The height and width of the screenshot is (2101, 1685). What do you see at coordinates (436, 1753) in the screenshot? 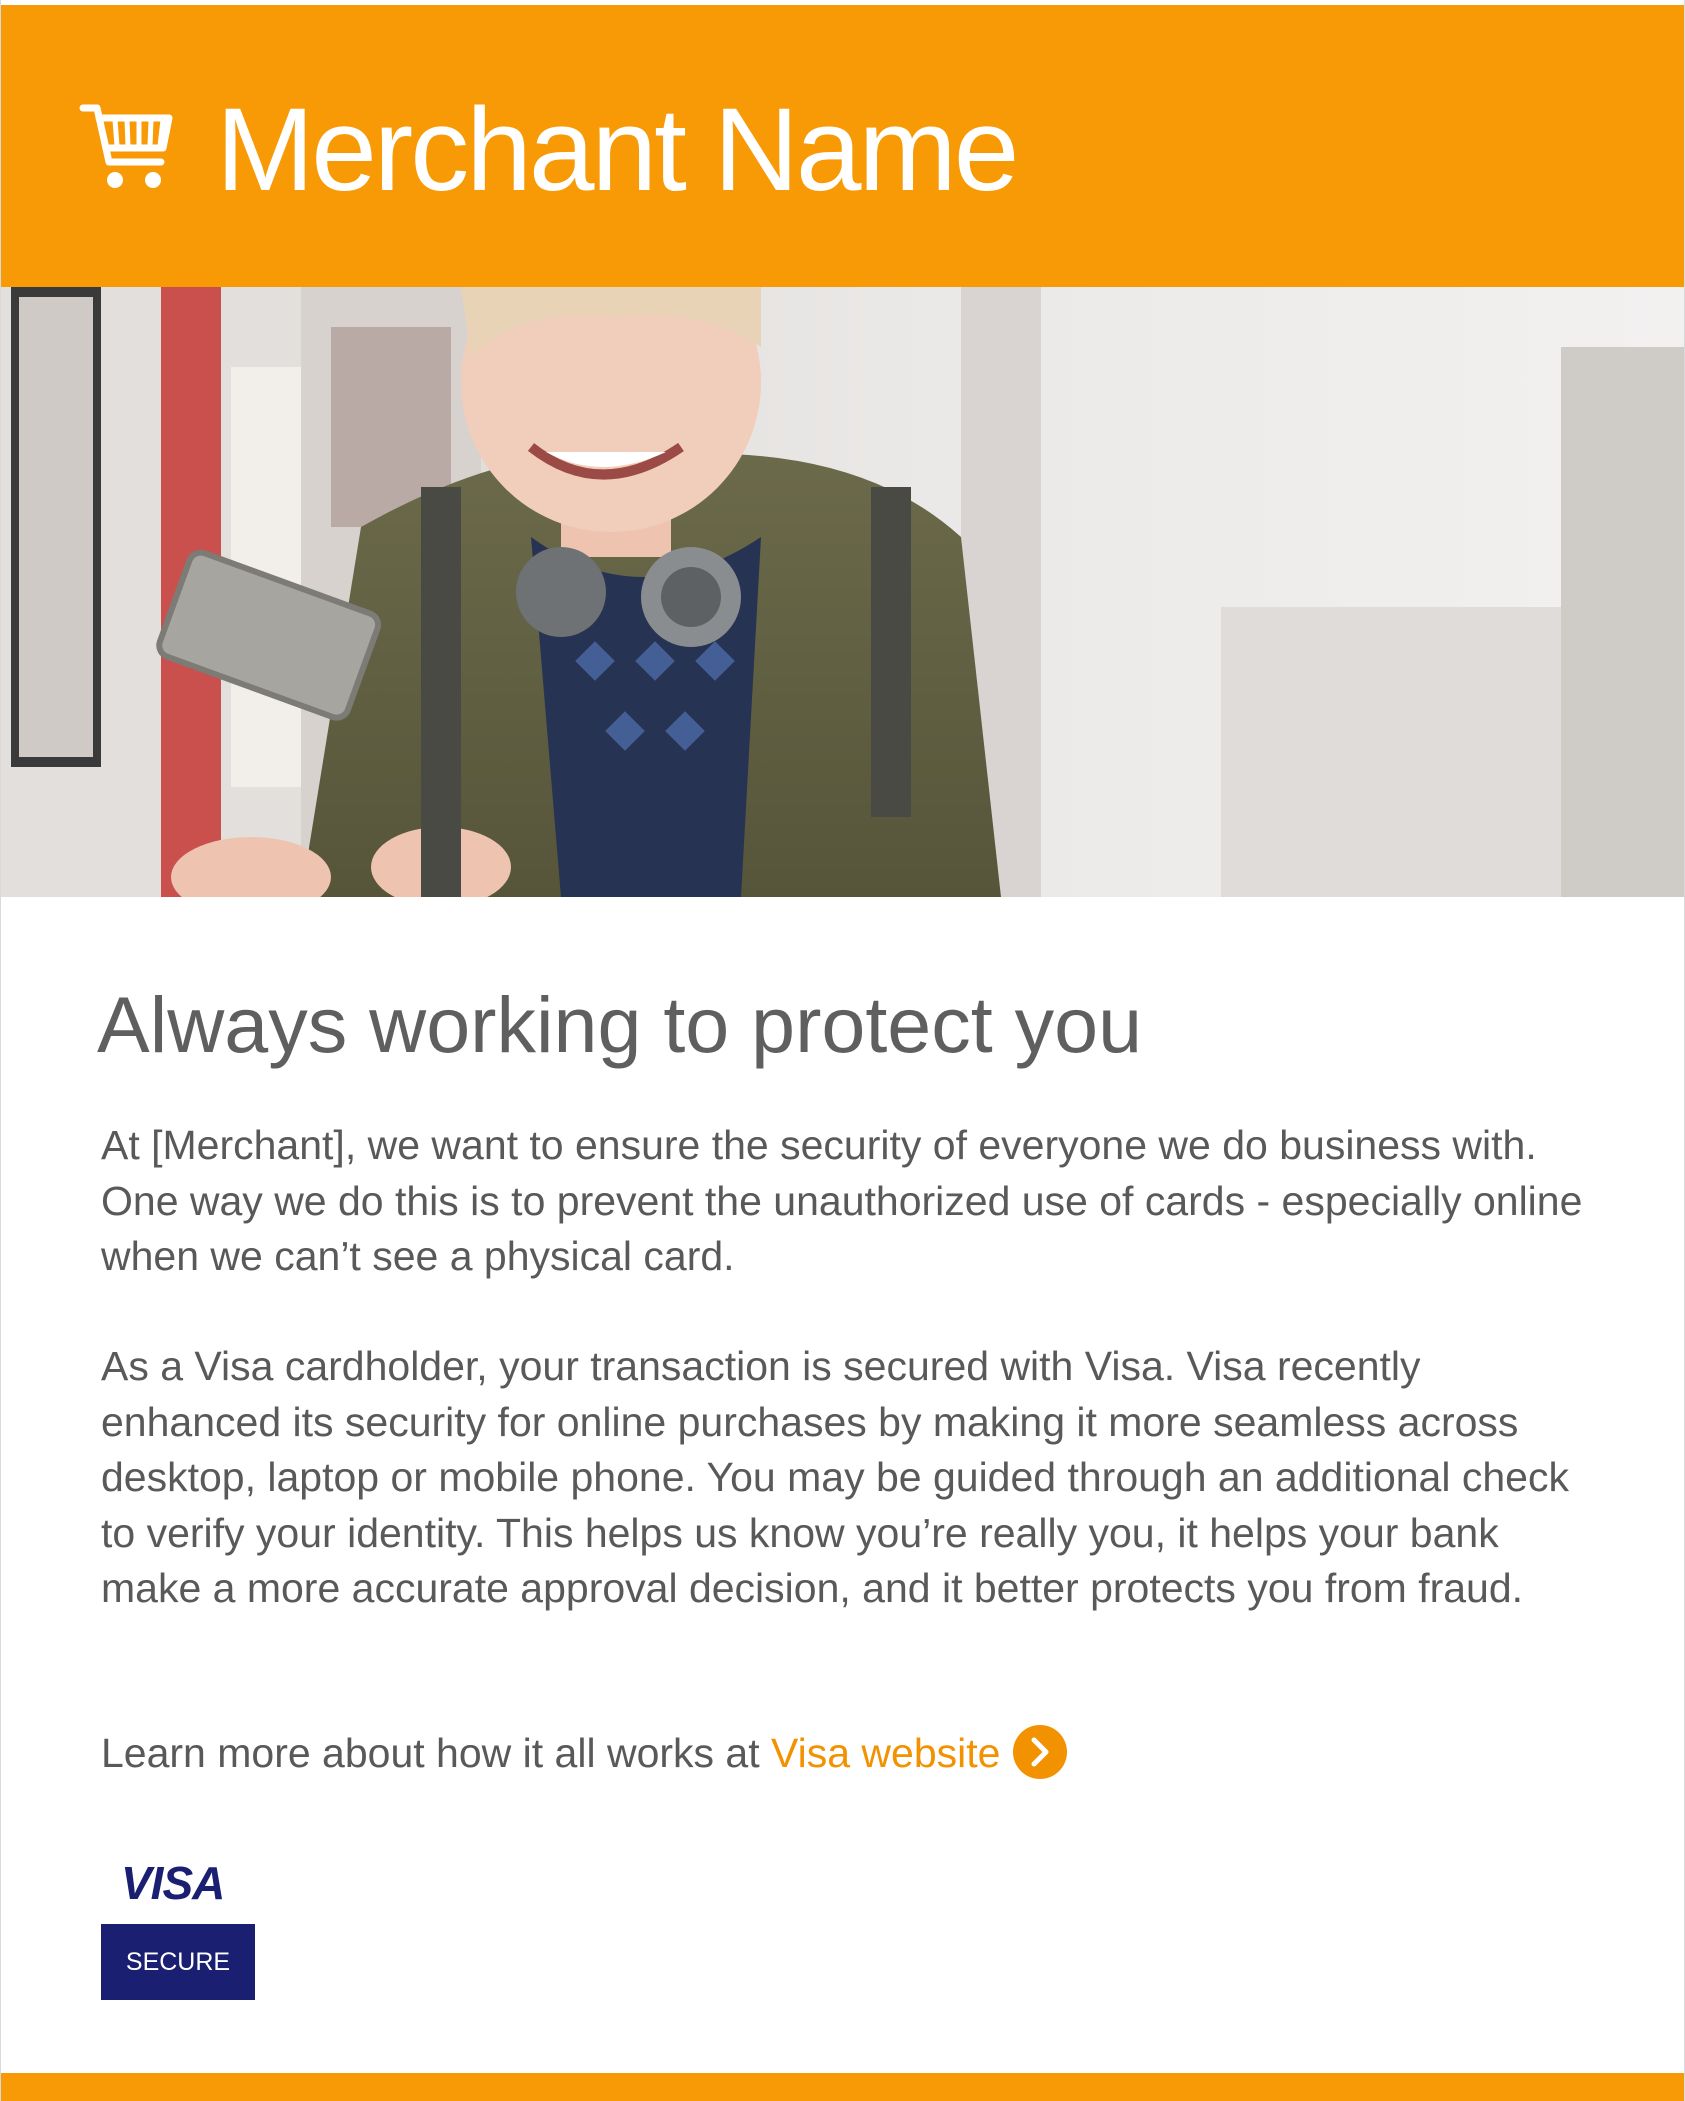
I see `learn-more-text: Learn more about how it all works at` at bounding box center [436, 1753].